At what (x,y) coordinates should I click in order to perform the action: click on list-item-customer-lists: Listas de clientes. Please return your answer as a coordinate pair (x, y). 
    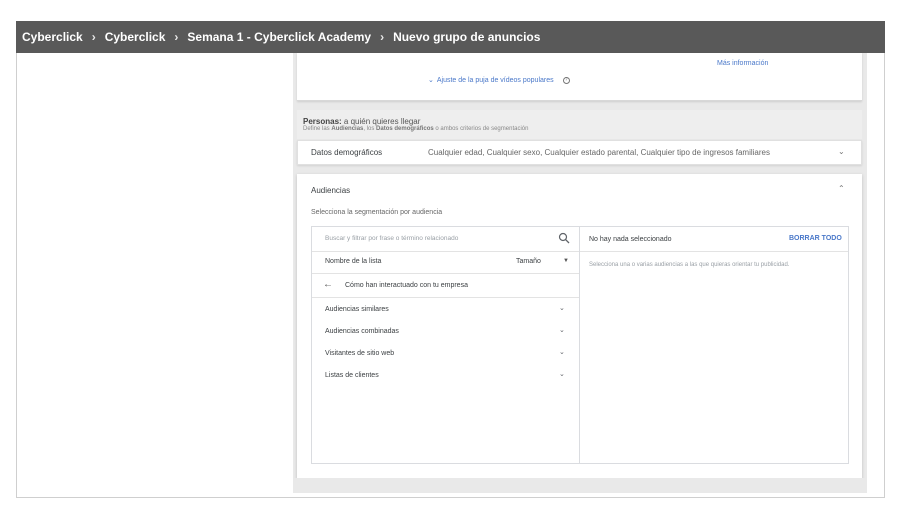
    Looking at the image, I should click on (352, 375).